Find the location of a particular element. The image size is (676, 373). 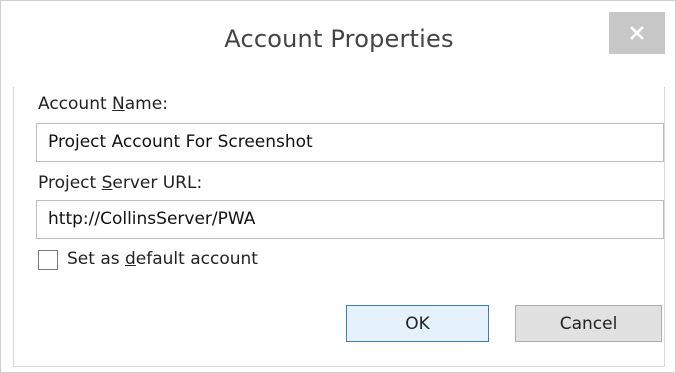

ok-button: OK is located at coordinates (417, 323).